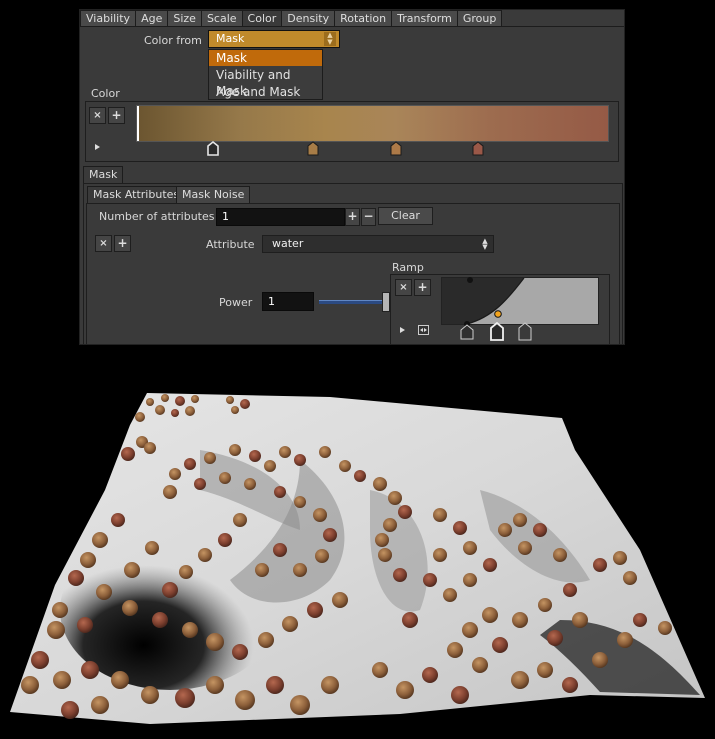 Image resolution: width=715 pixels, height=739 pixels. What do you see at coordinates (103, 175) in the screenshot?
I see `mask-tab: Mask` at bounding box center [103, 175].